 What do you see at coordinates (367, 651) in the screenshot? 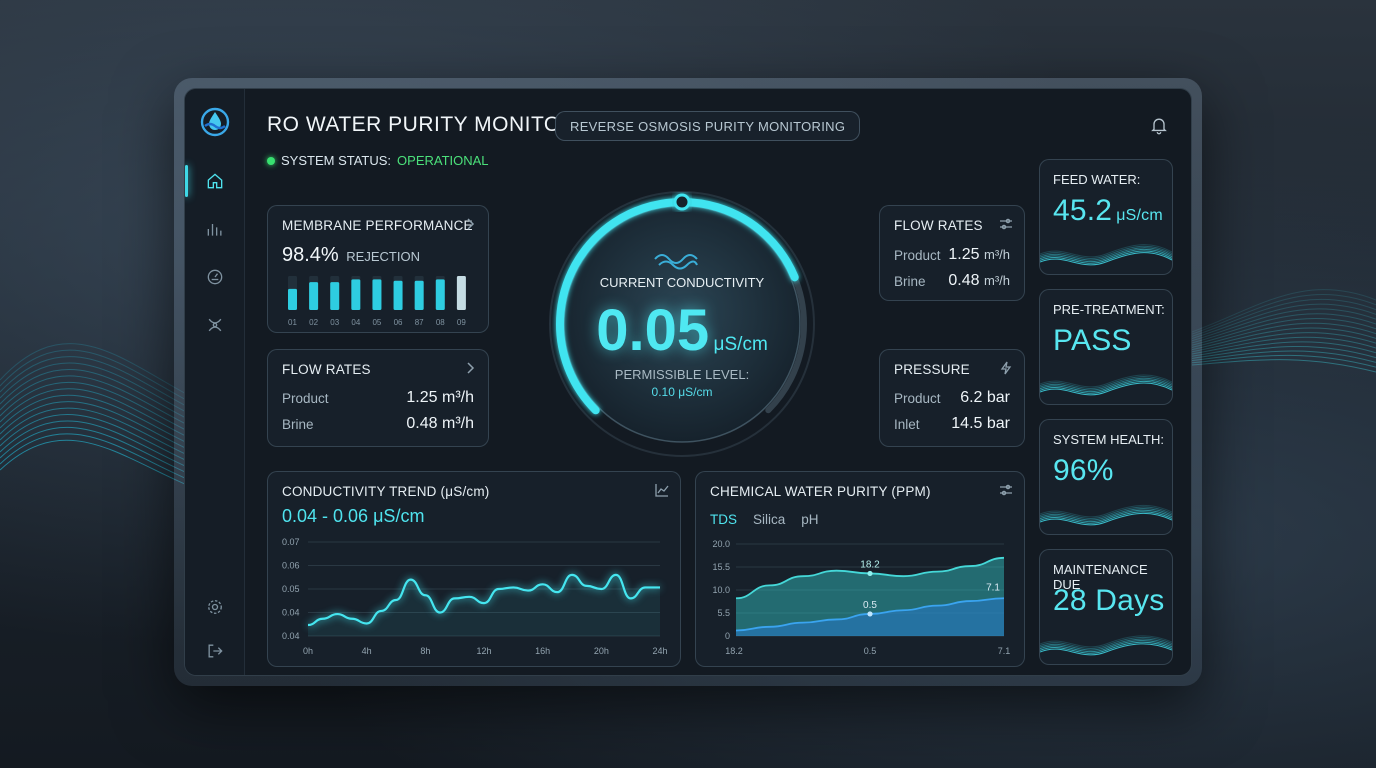
I see `trend-x-tick: 4h` at bounding box center [367, 651].